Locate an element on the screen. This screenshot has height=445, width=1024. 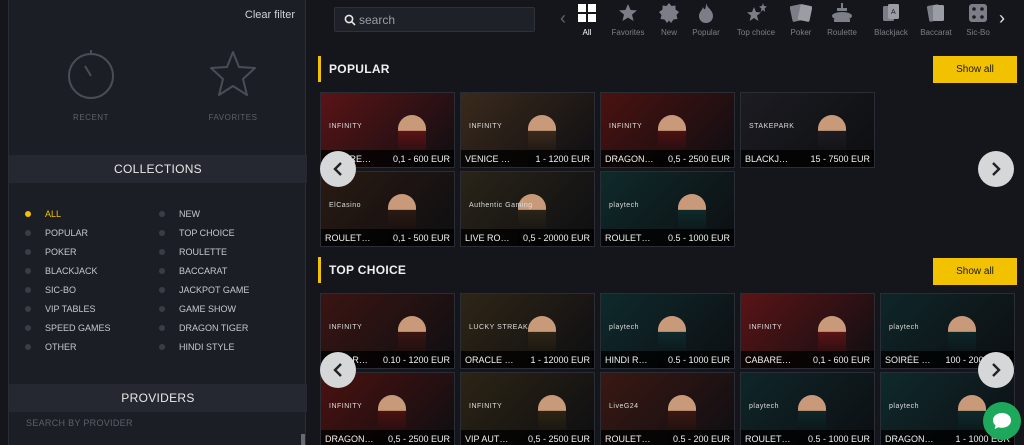
collection-item: TOP CHOICE is located at coordinates (197, 233).